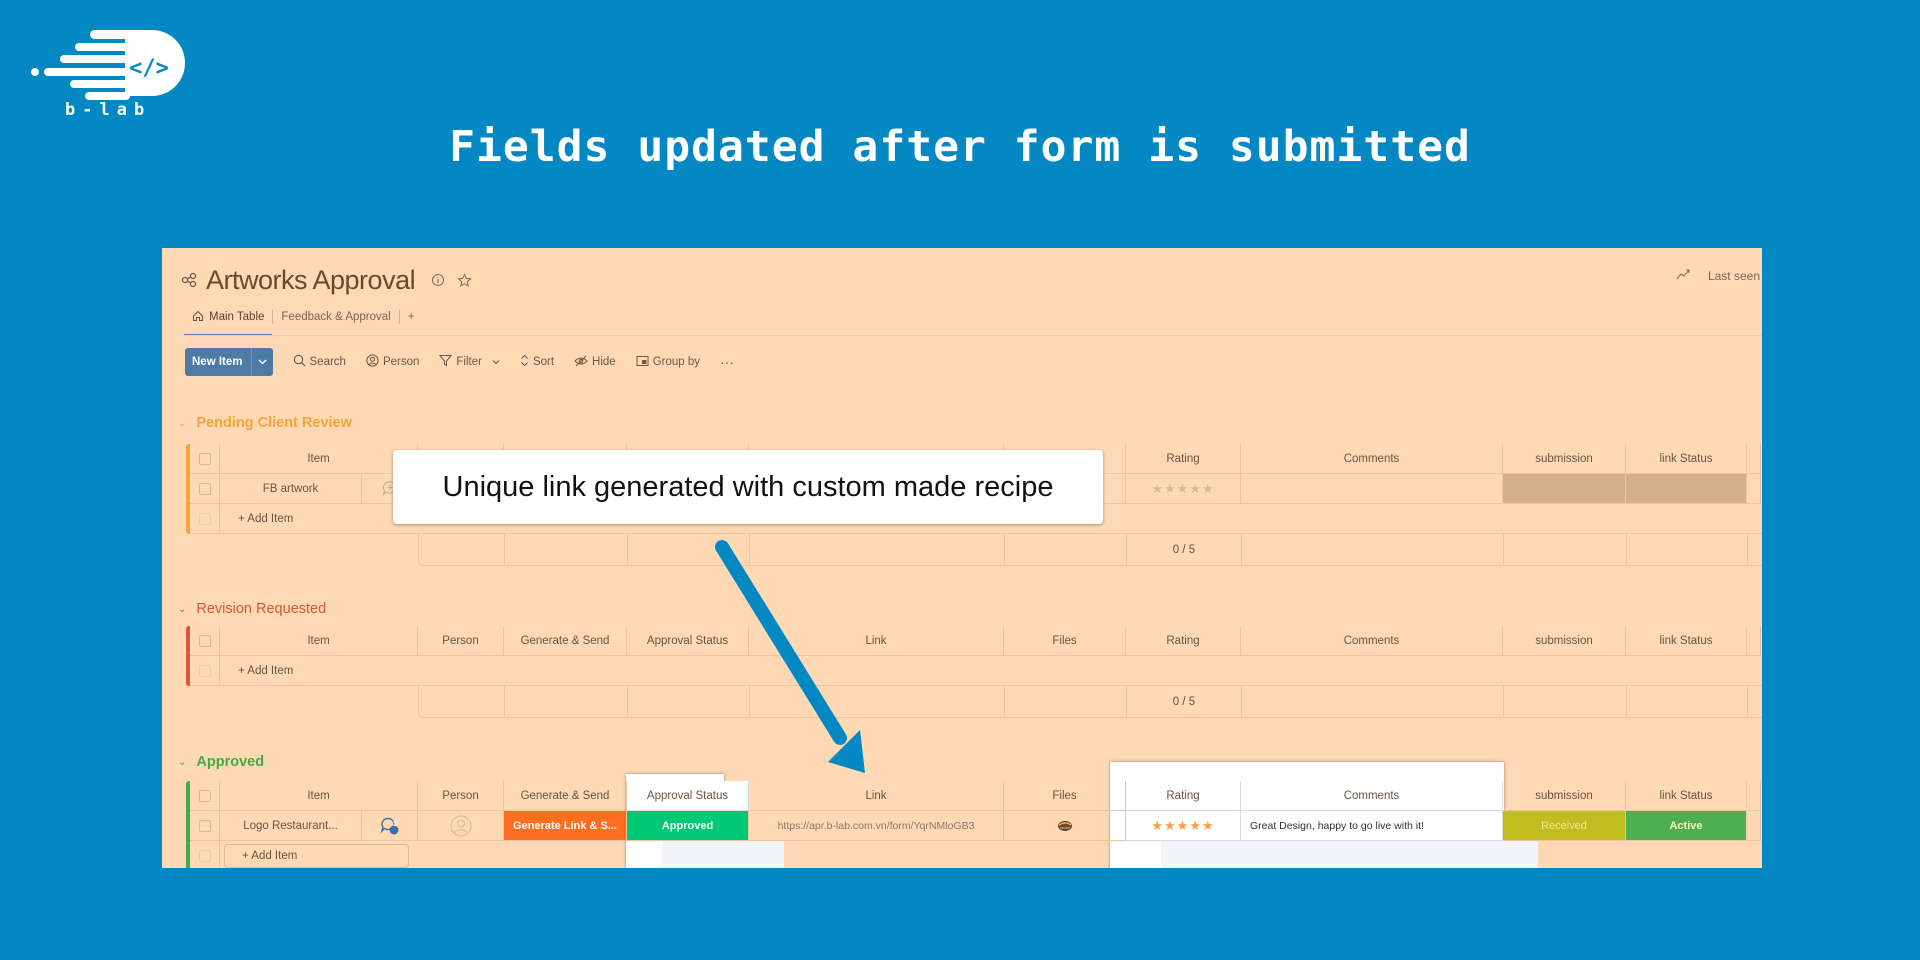  Describe the element at coordinates (291, 489) in the screenshot. I see `item-name: FB artwork` at that location.